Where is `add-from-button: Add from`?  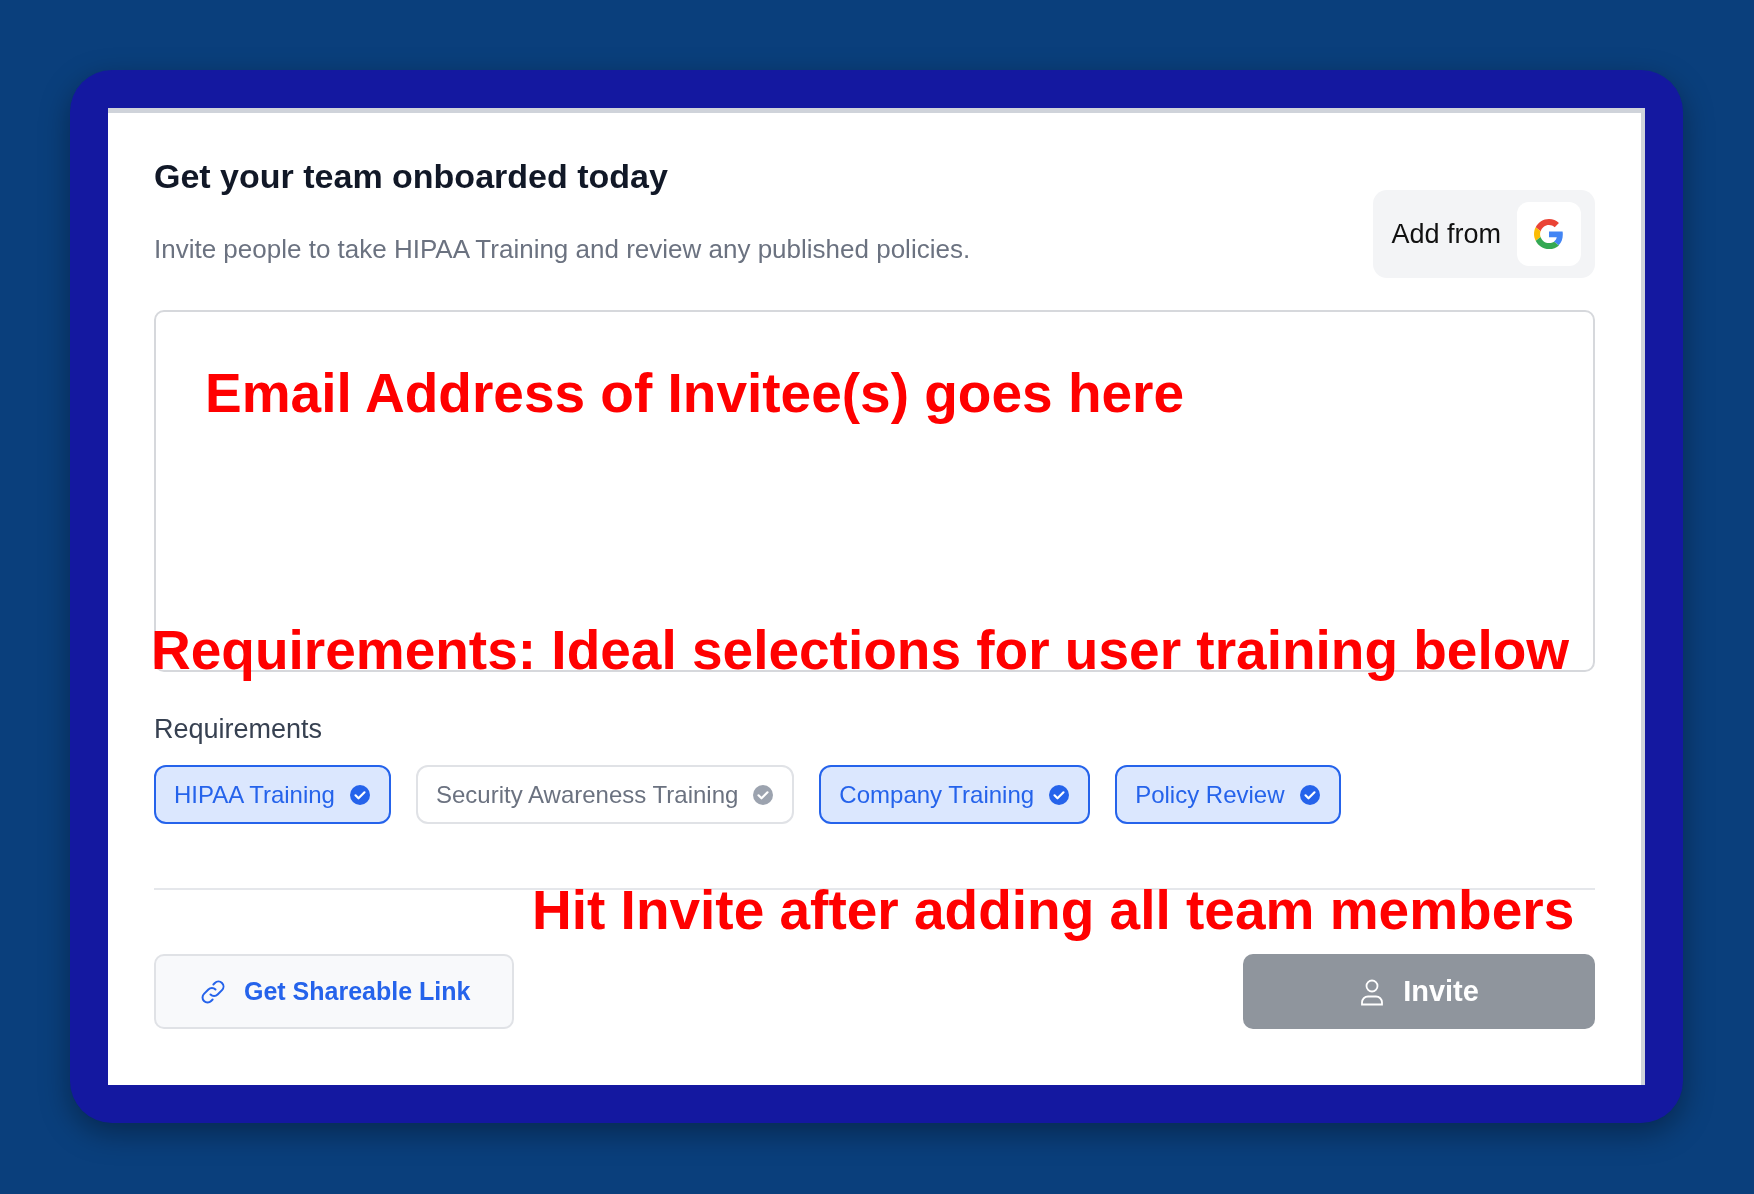 add-from-button: Add from is located at coordinates (1484, 234).